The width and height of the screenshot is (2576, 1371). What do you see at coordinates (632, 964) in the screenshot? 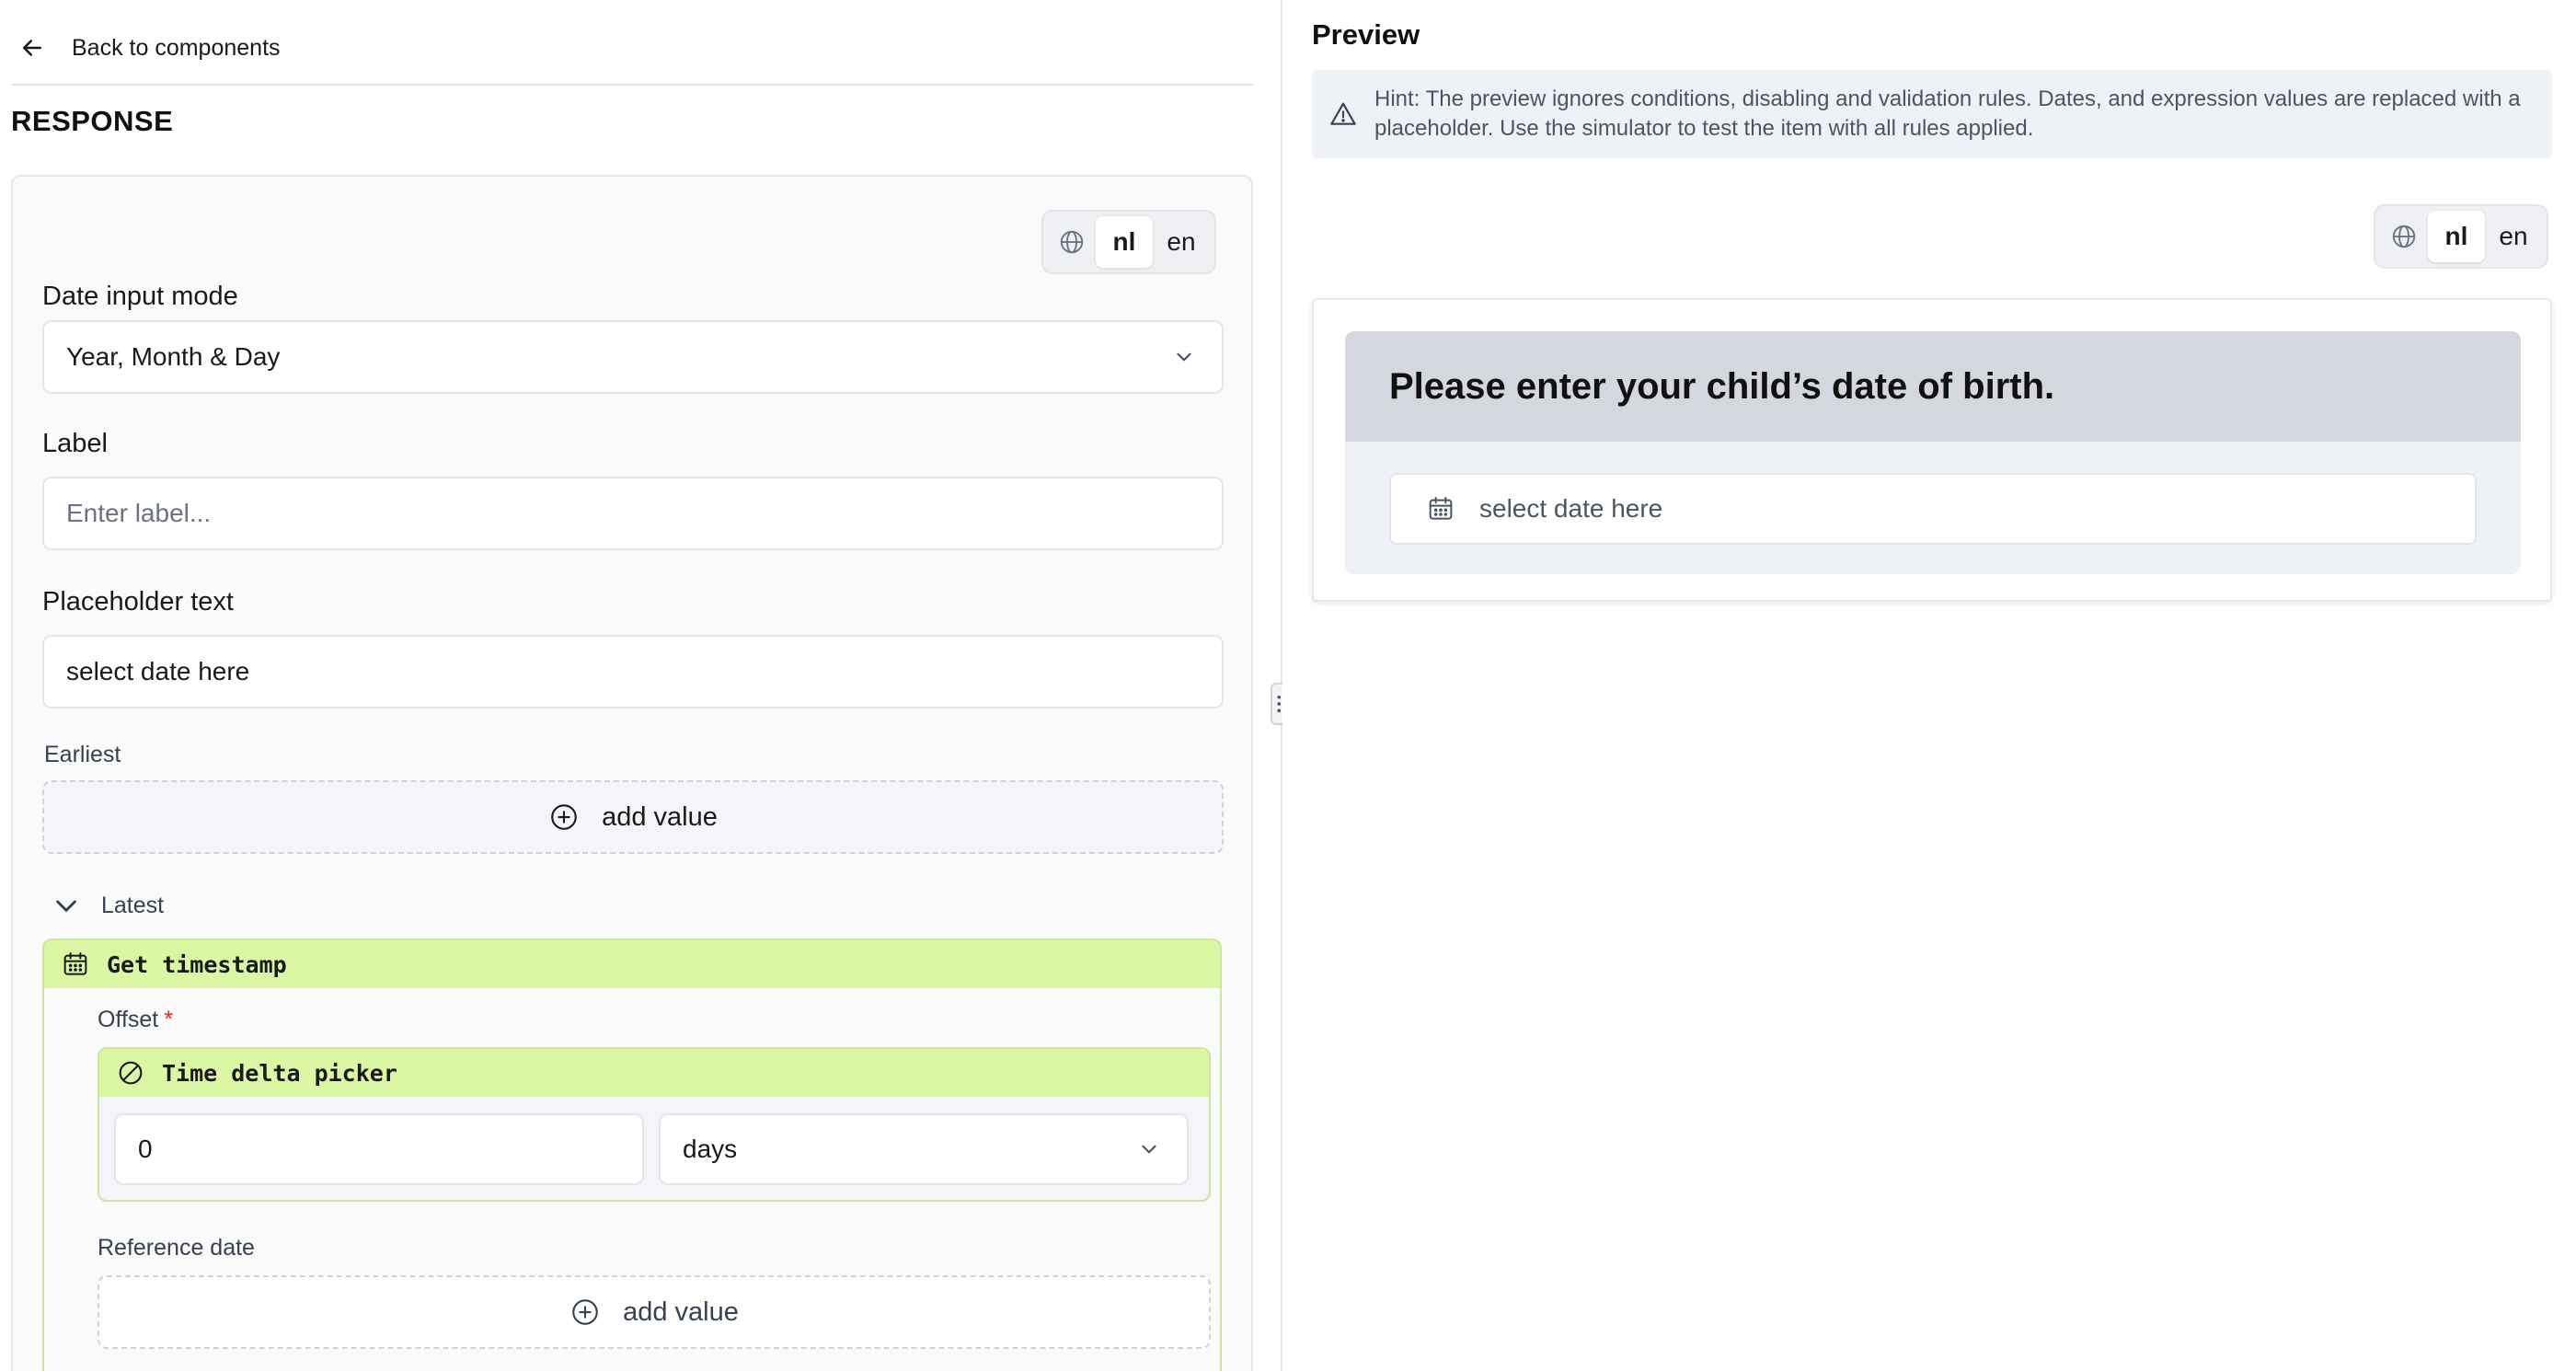
I see `get-timestamp-header: Get timestamp` at bounding box center [632, 964].